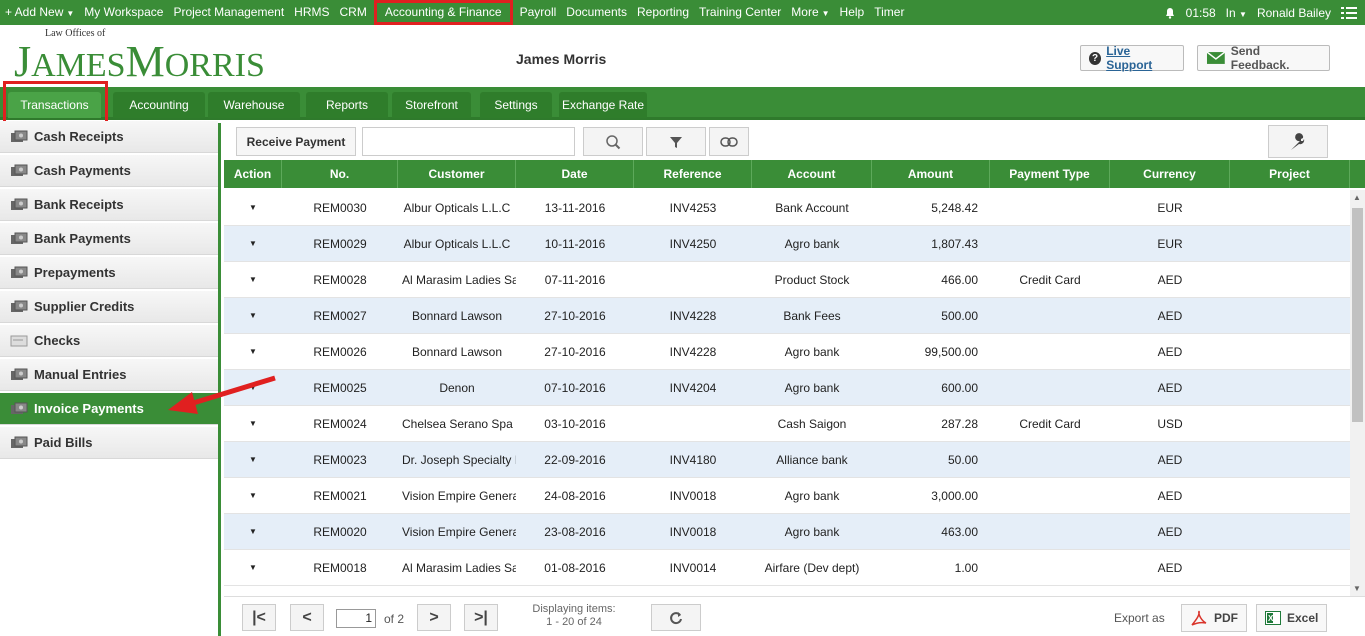 The image size is (1365, 636). Describe the element at coordinates (812, 315) in the screenshot. I see `table-cell: Bank Fees` at that location.